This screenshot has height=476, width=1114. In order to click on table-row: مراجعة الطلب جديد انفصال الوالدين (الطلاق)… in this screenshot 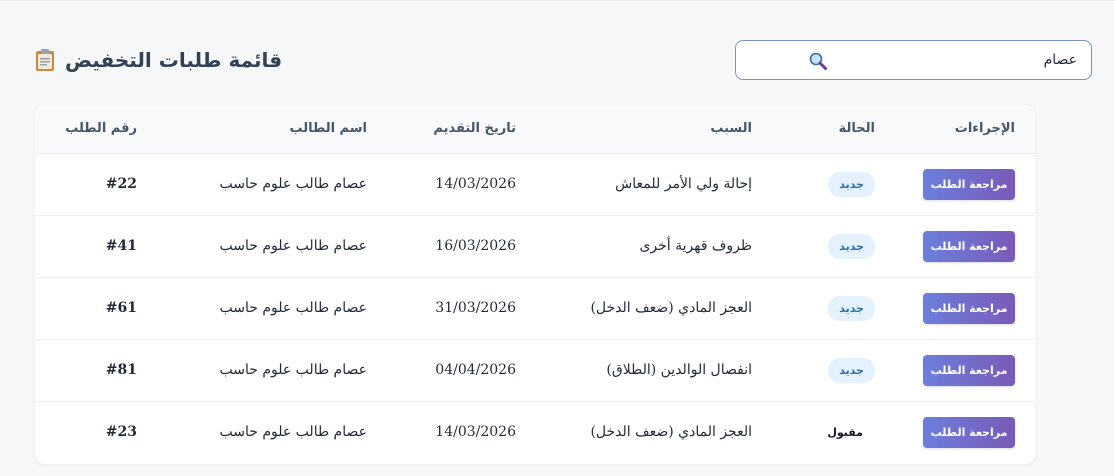, I will do `click(535, 370)`.